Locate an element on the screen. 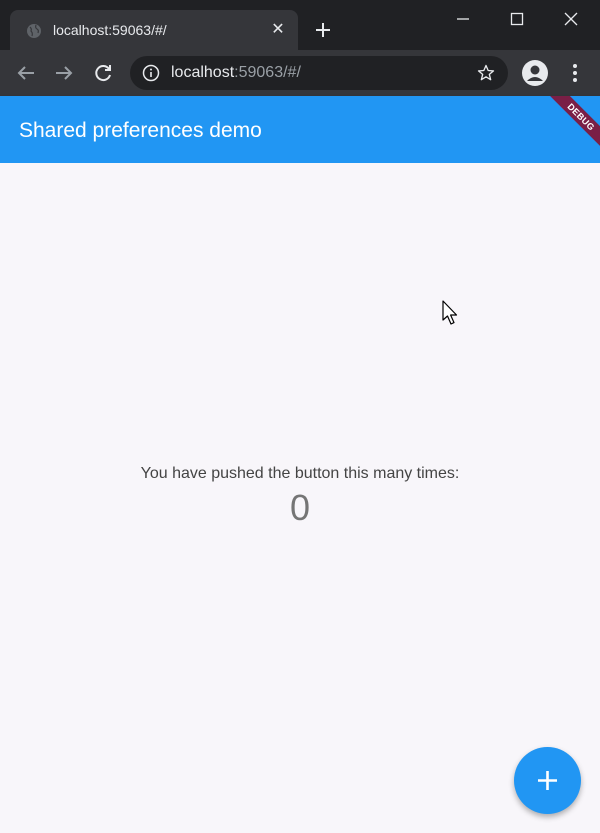 The height and width of the screenshot is (833, 600). increment-fab is located at coordinates (547, 780).